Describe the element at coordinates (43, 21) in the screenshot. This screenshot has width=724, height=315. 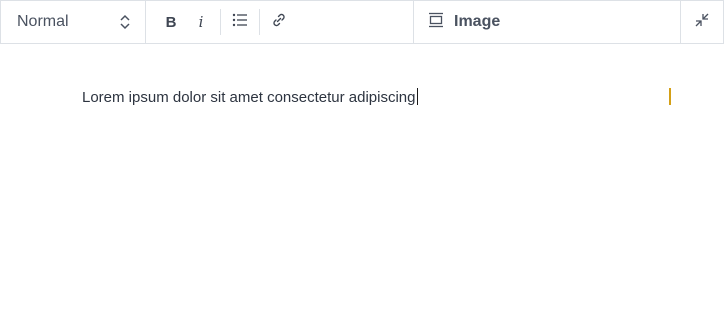
I see `paragraph-style-value: Normal` at that location.